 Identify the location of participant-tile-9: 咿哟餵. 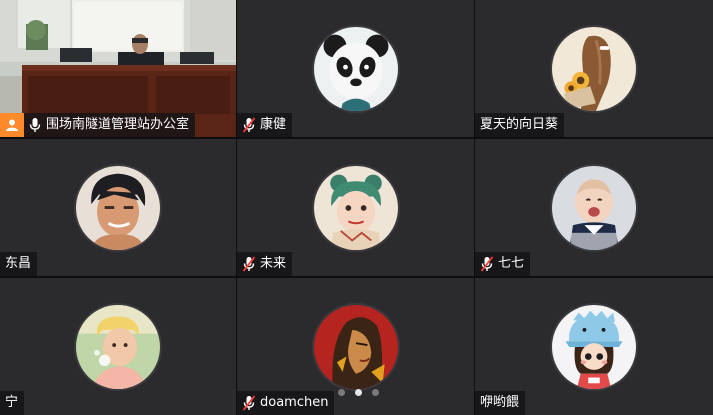
(594, 346).